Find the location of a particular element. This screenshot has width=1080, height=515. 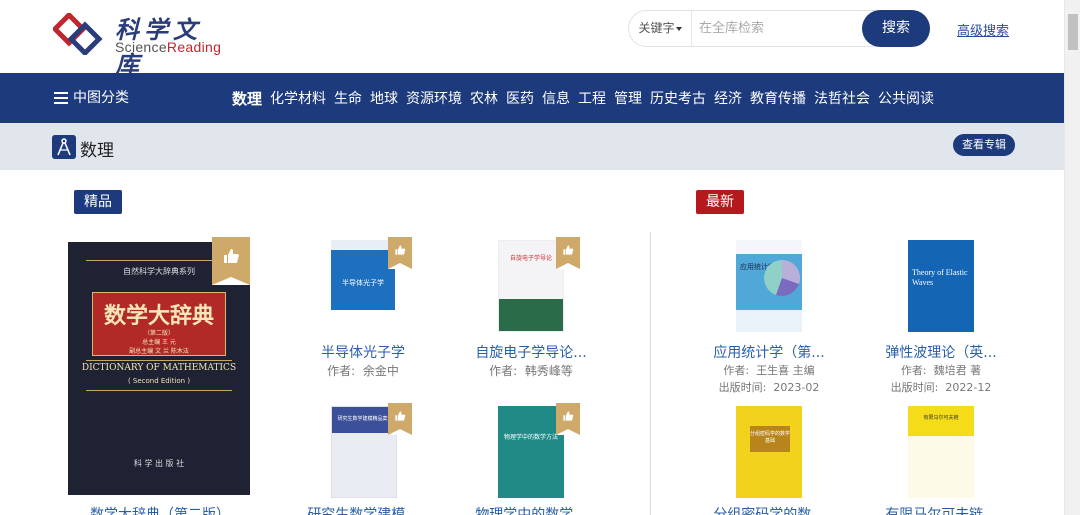

cover-title: 自旋电子学导论 is located at coordinates (530, 258).